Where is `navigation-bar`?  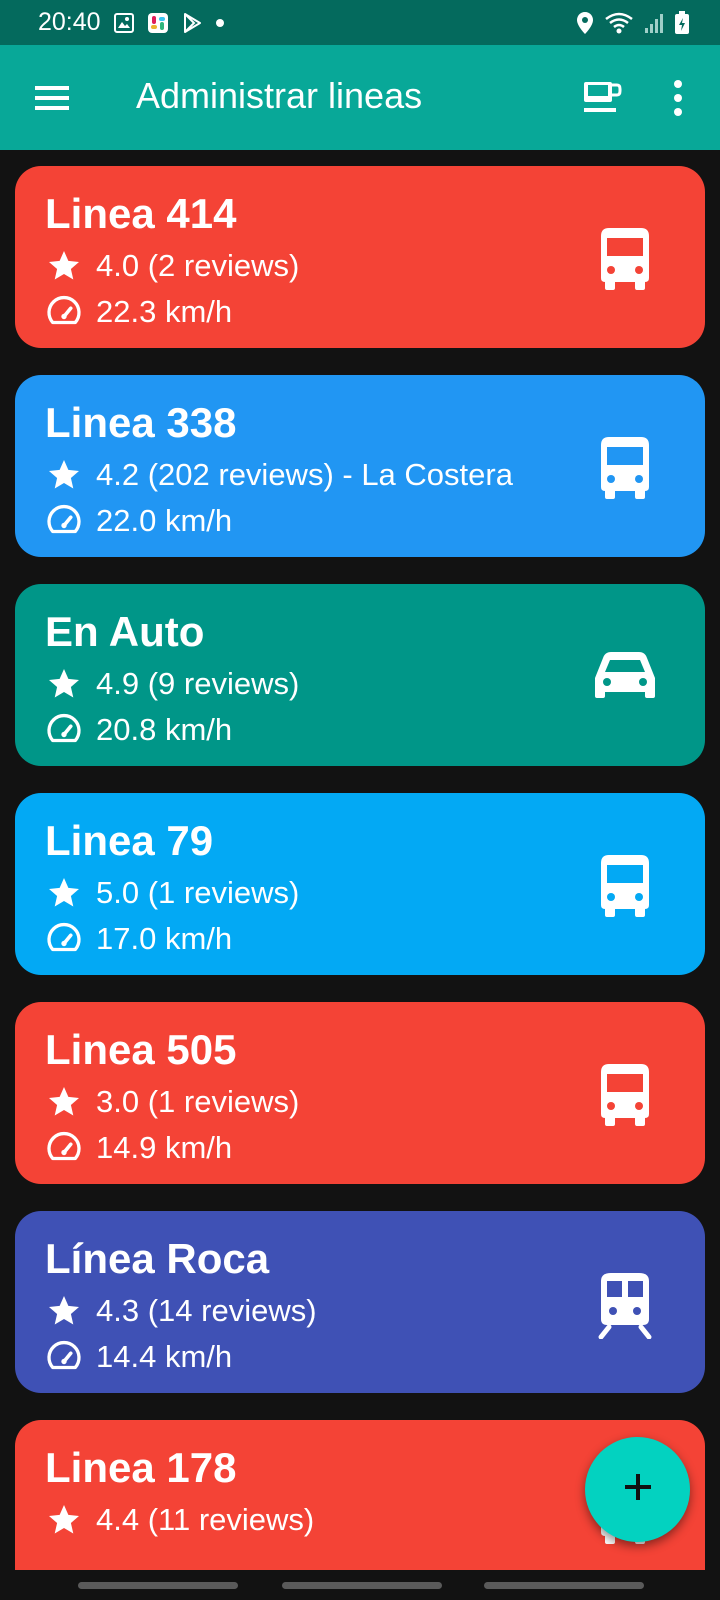
navigation-bar is located at coordinates (360, 1585).